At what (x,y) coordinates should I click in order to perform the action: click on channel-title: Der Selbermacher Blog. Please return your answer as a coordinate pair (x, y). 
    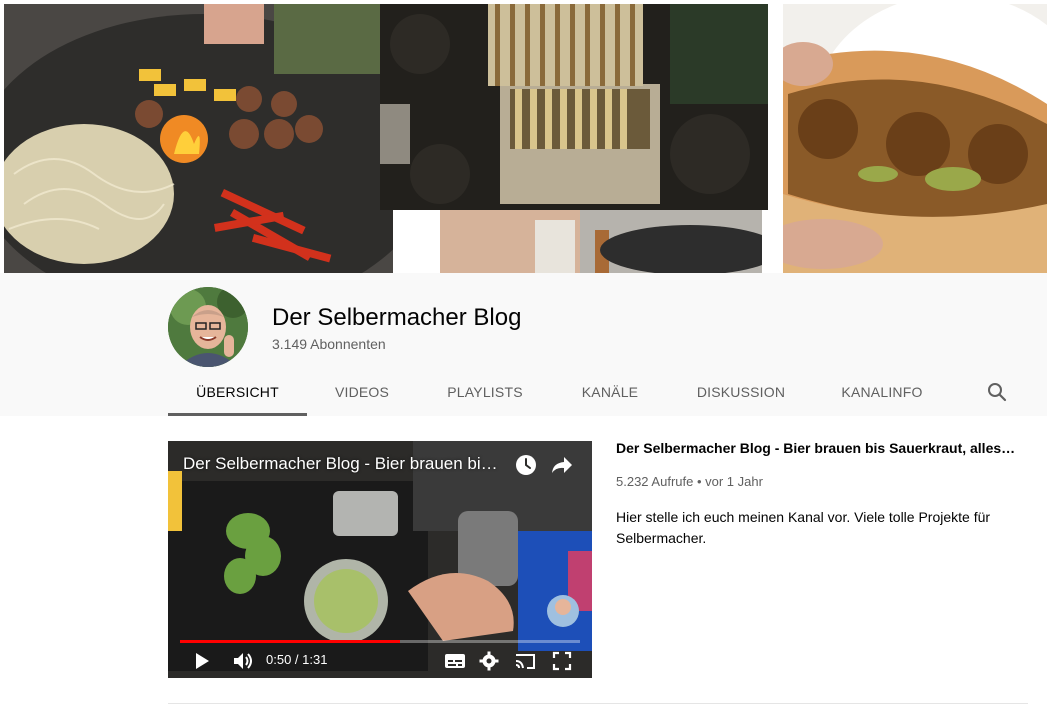
    Looking at the image, I should click on (397, 317).